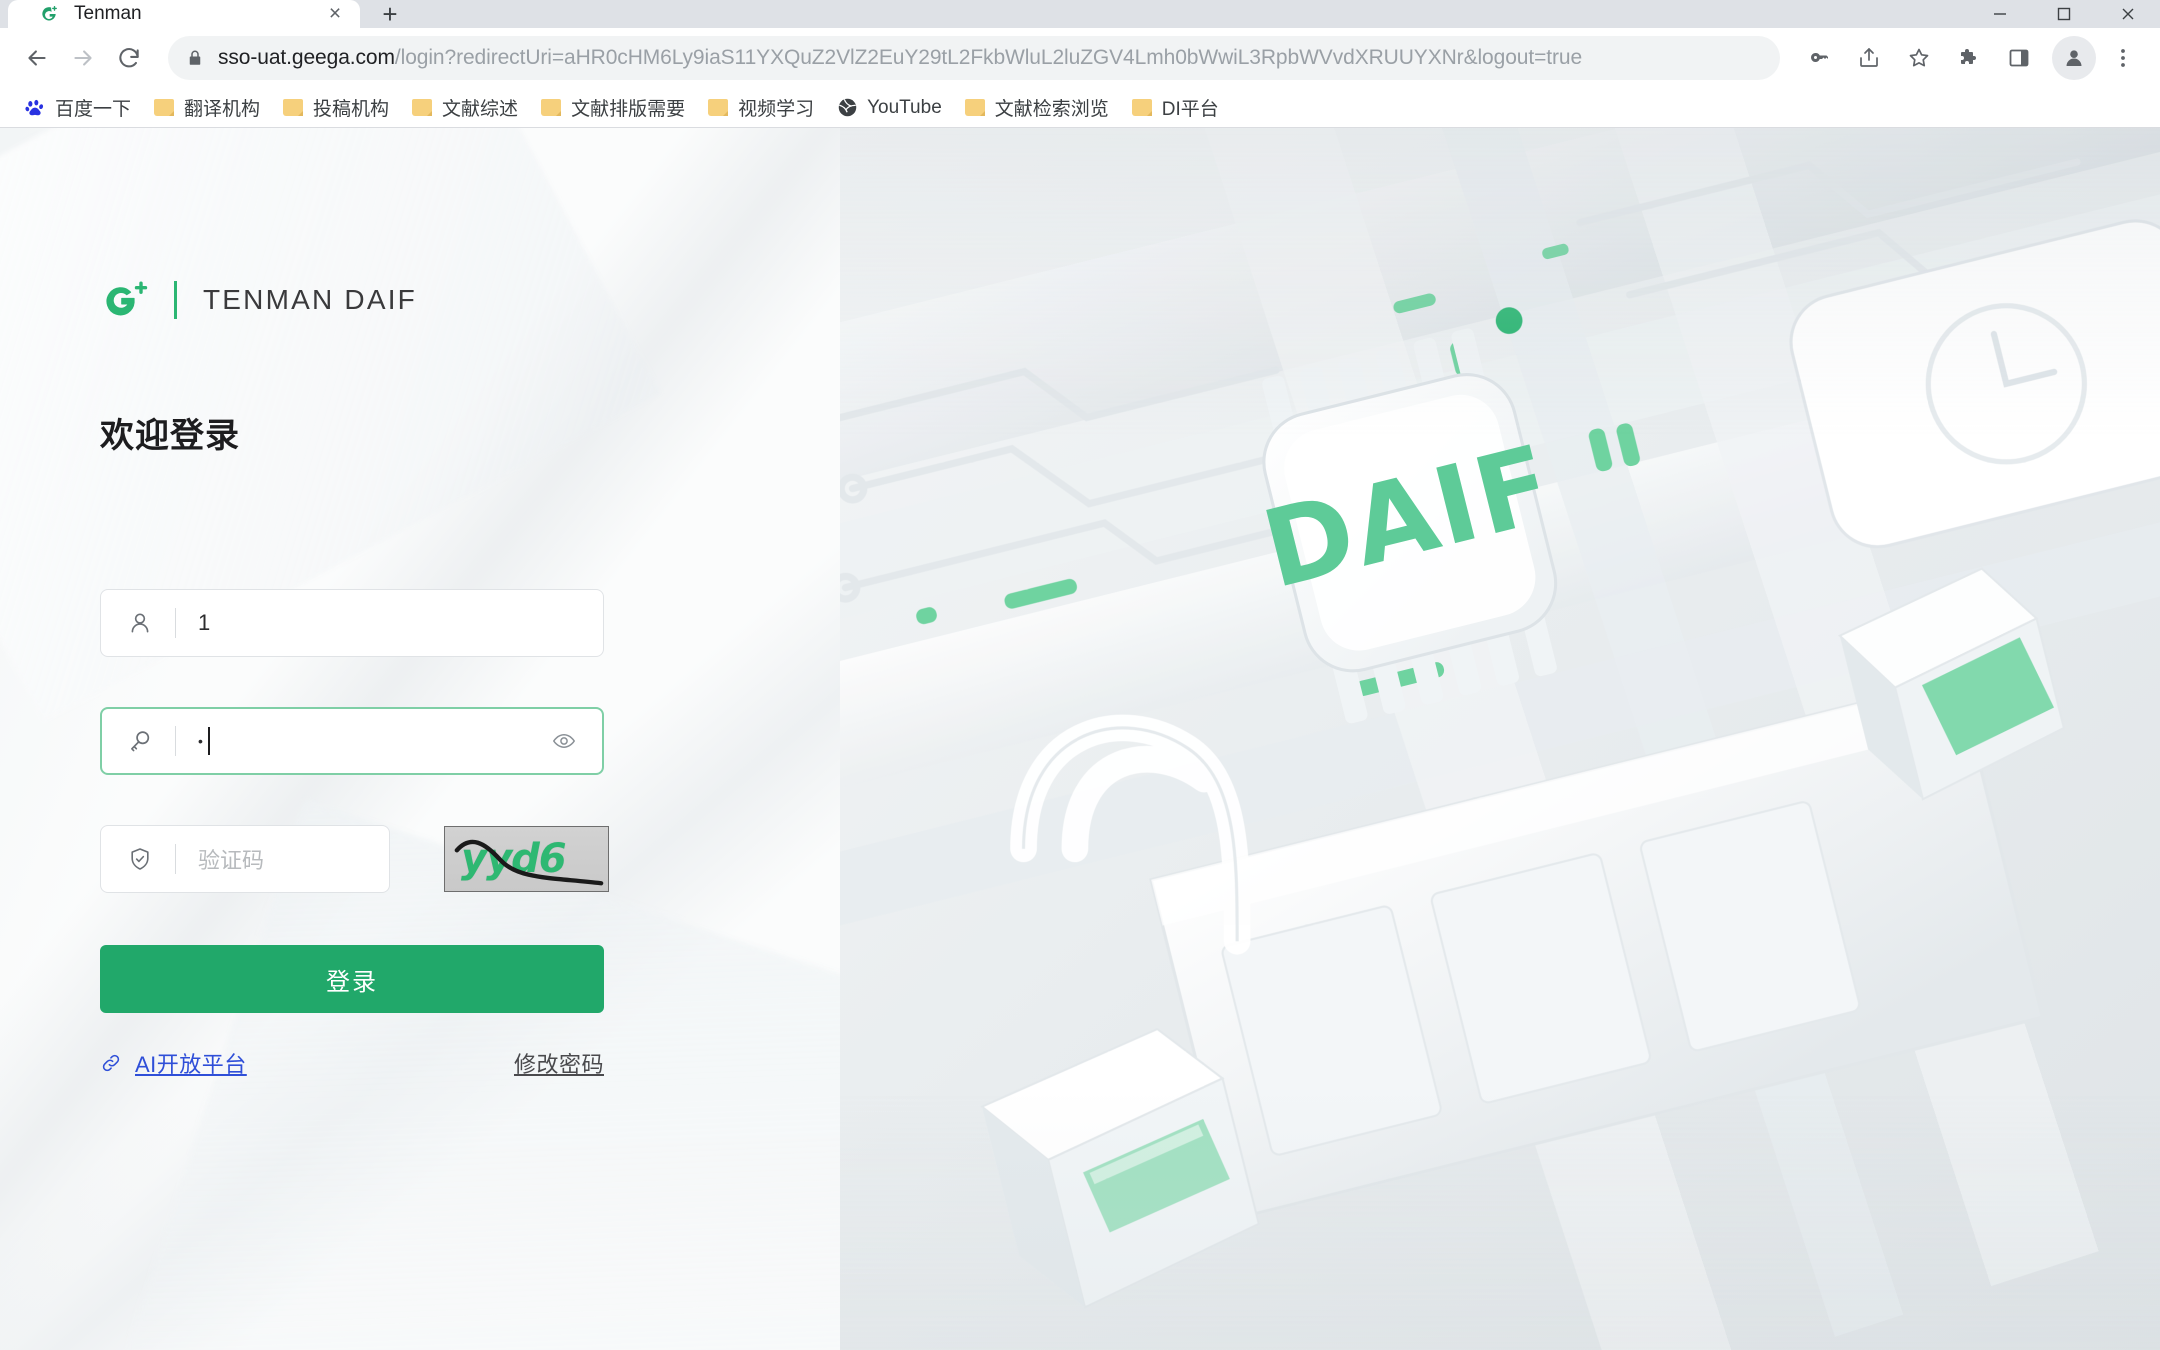  What do you see at coordinates (310, 299) in the screenshot?
I see `brand-name: TENMAN DAIF` at bounding box center [310, 299].